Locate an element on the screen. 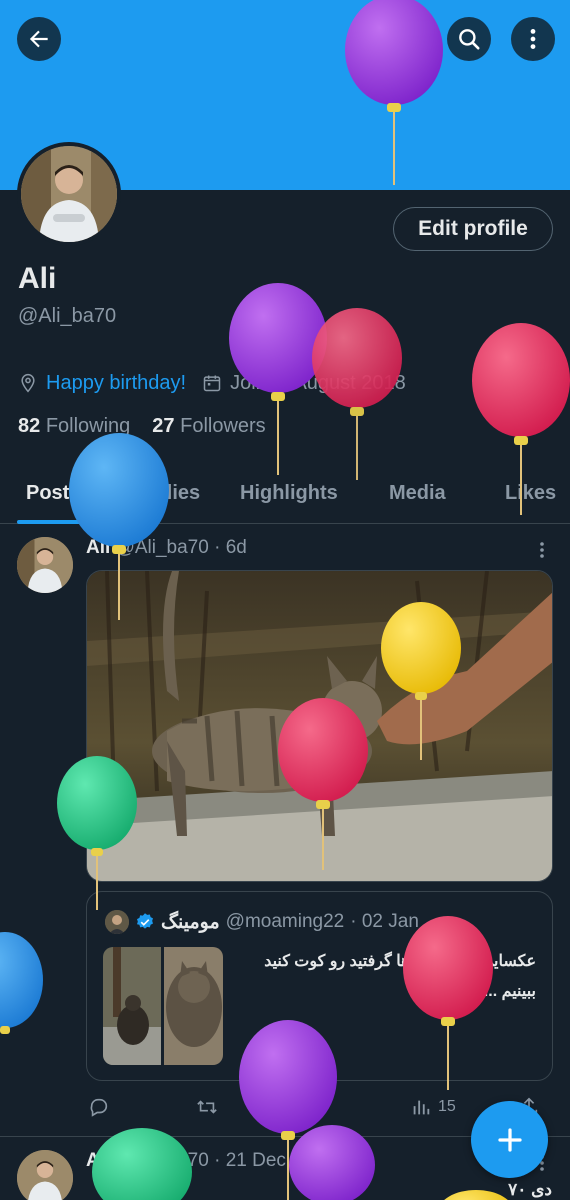 The height and width of the screenshot is (1200, 570). like-button is located at coordinates (315, 1107).